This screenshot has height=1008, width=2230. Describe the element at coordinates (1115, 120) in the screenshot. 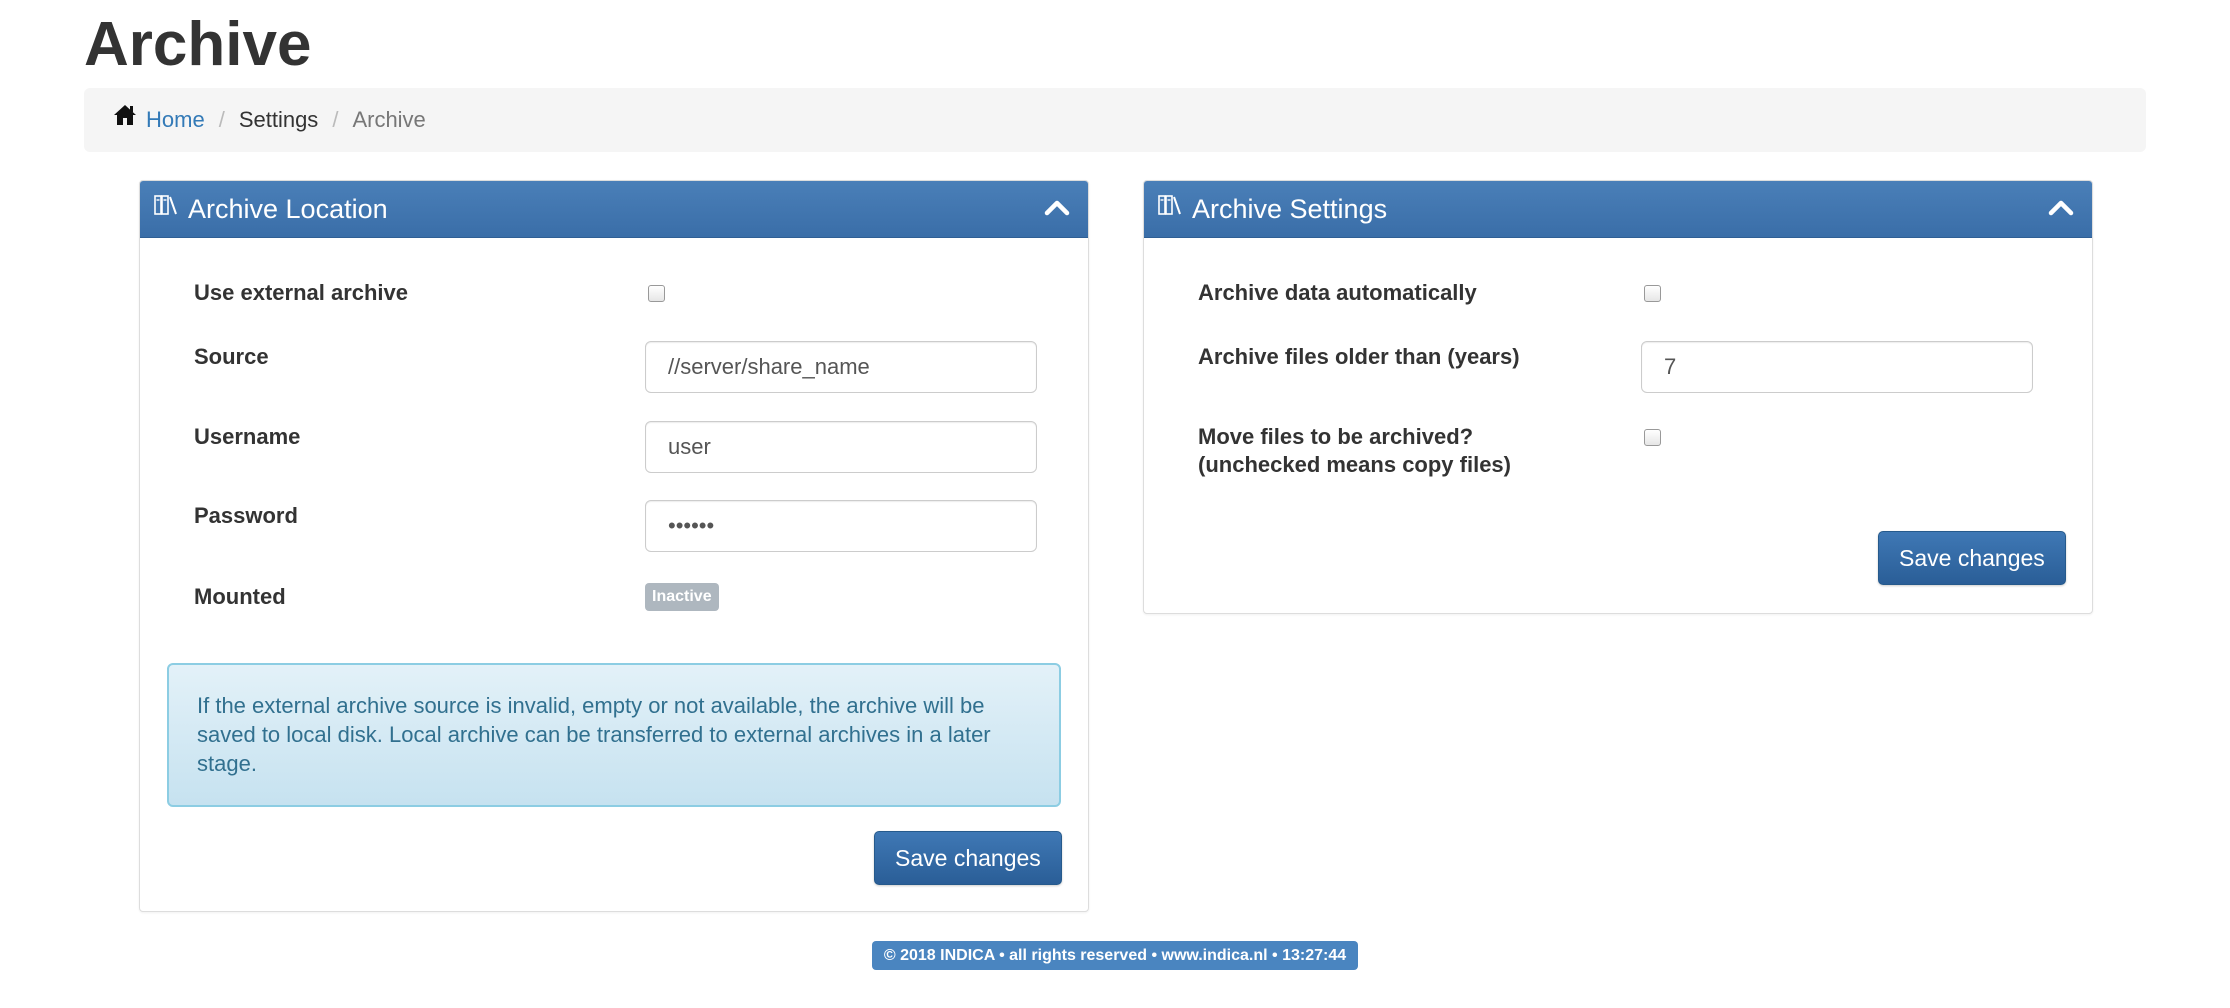

I see `breadcrumb: Home / Settings / Archive` at that location.